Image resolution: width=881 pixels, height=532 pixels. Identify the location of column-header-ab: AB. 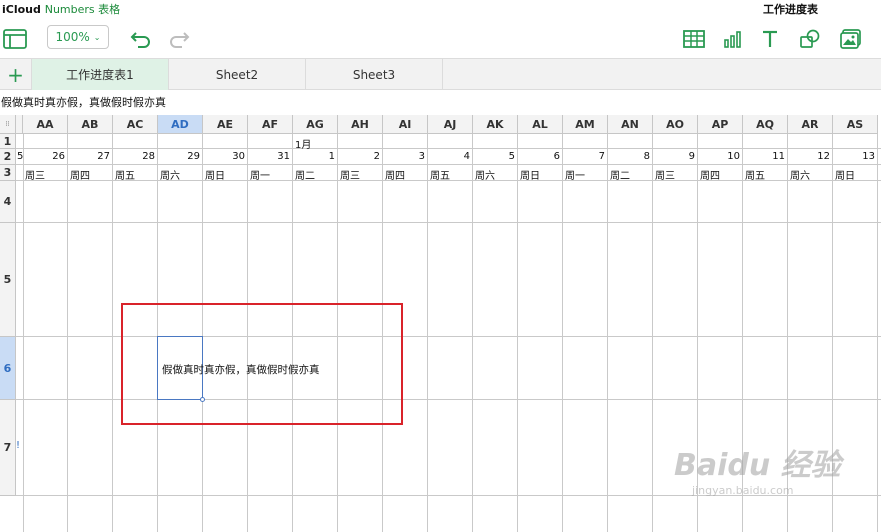
(90, 124).